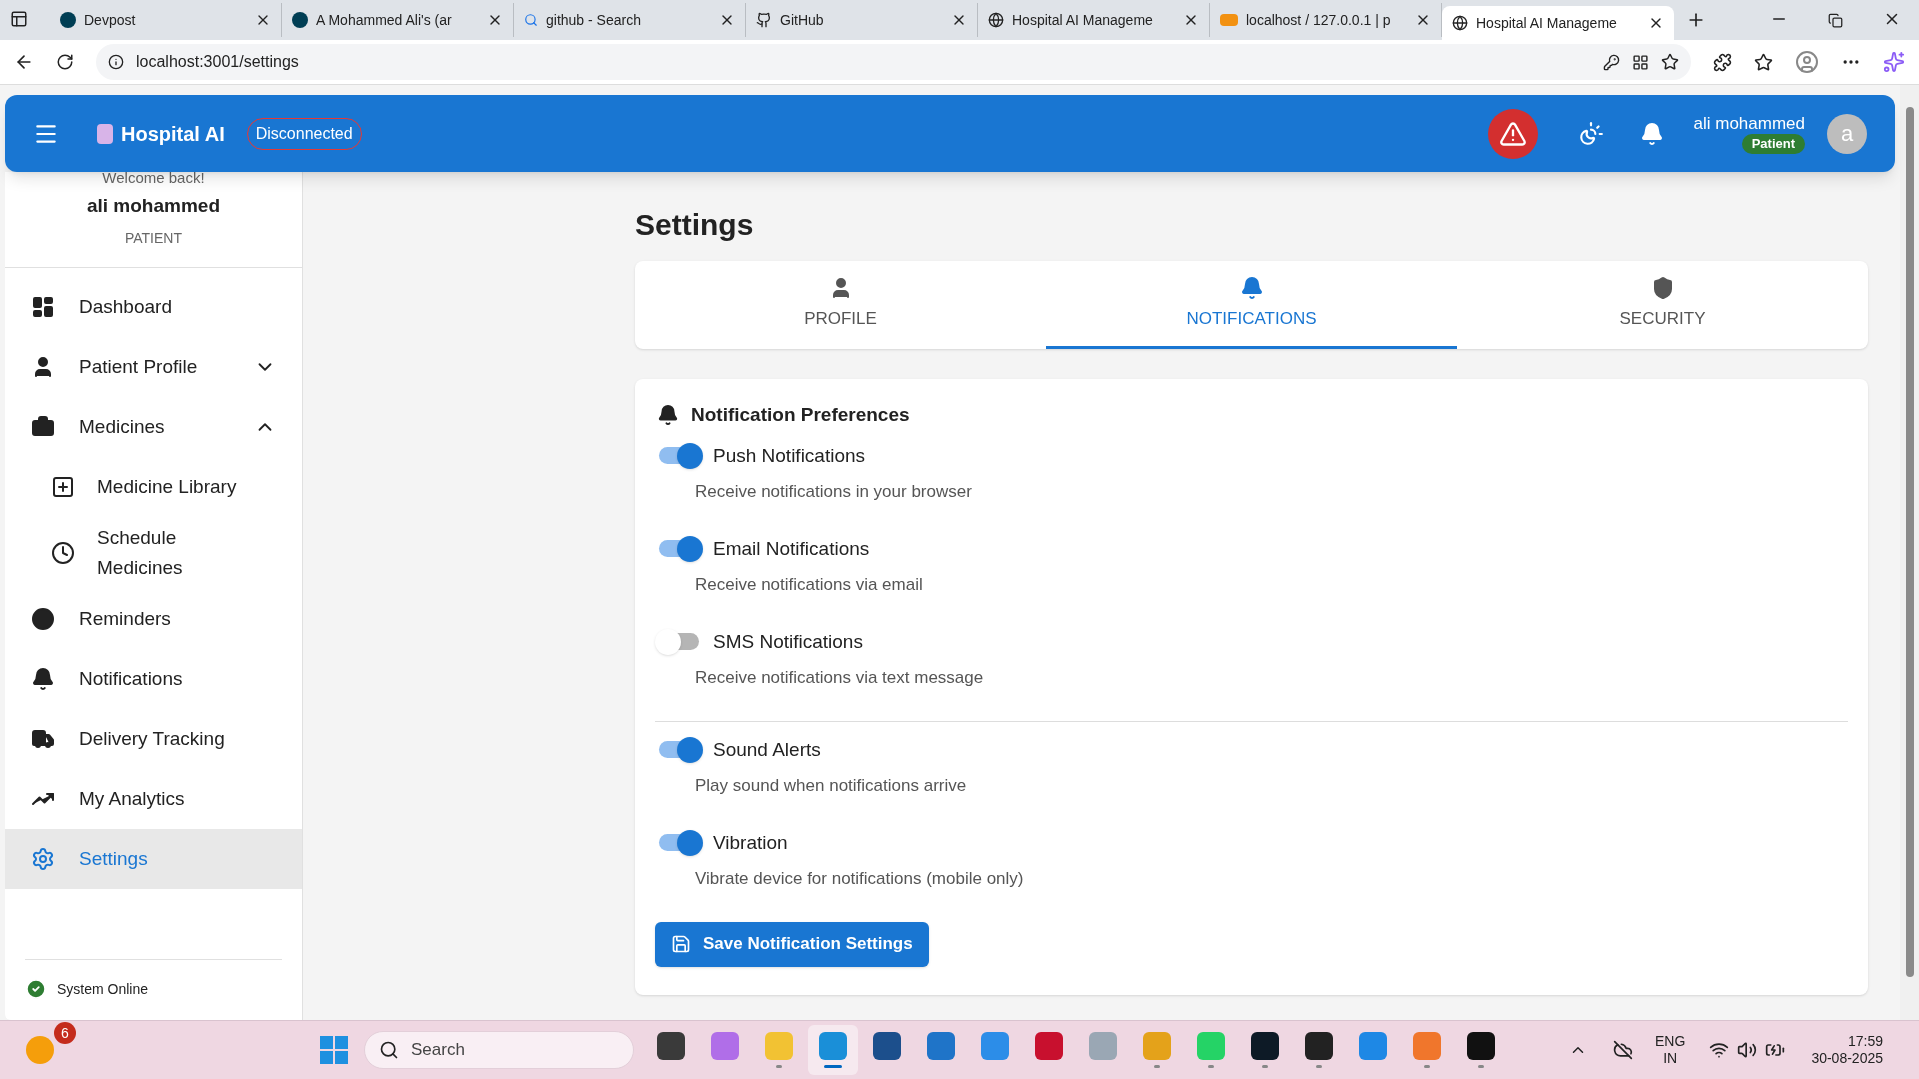  Describe the element at coordinates (116, 62) in the screenshot. I see `info-icon` at that location.